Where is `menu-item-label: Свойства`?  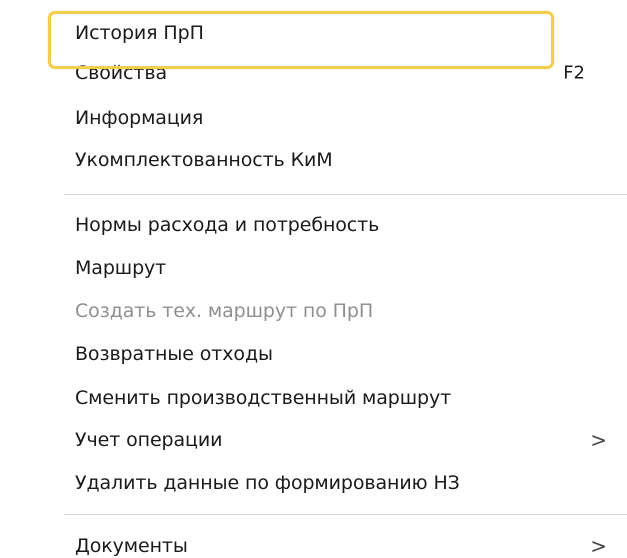
menu-item-label: Свойства is located at coordinates (121, 73).